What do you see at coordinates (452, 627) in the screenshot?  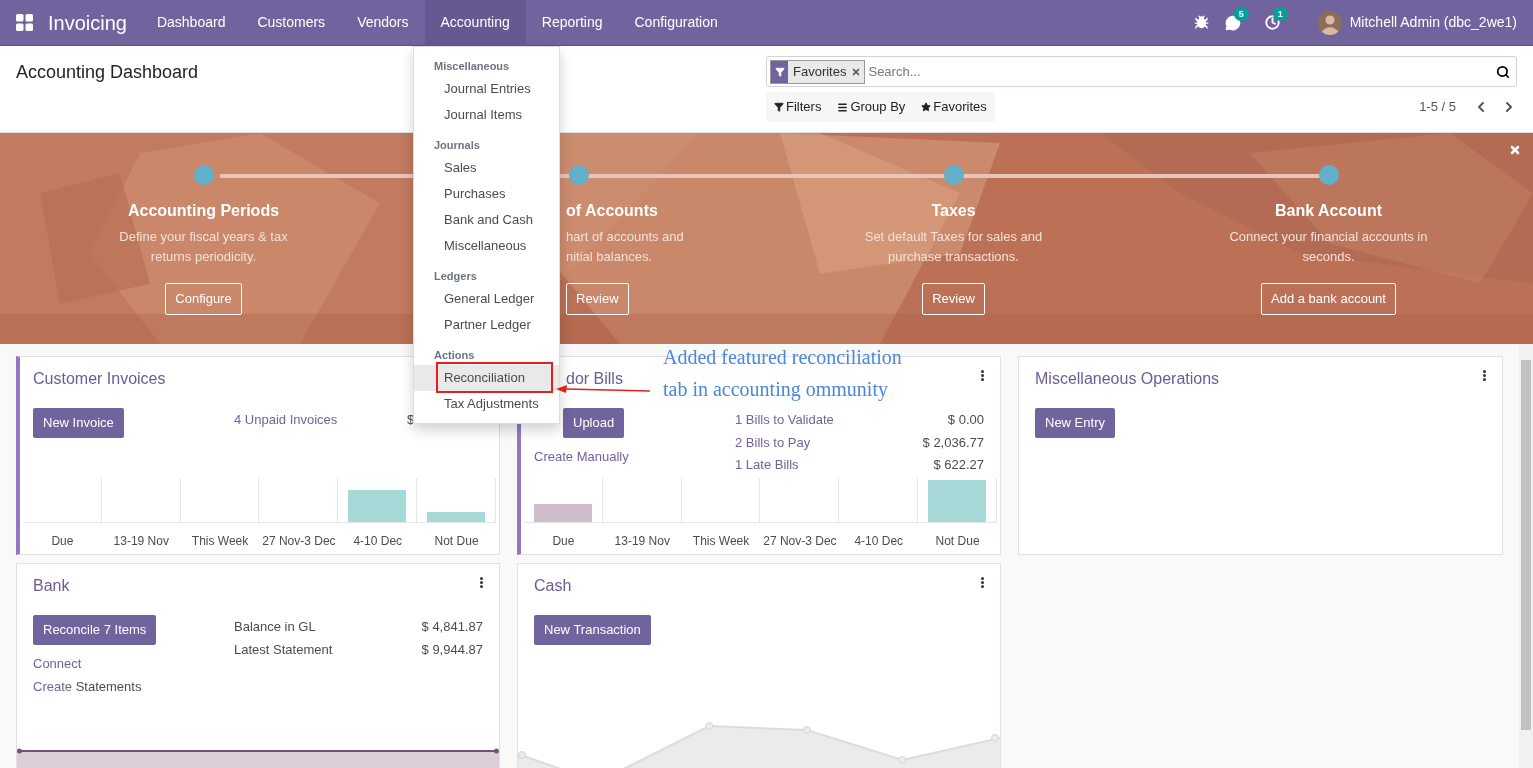 I see `stat-amount: $ 4,841.87` at bounding box center [452, 627].